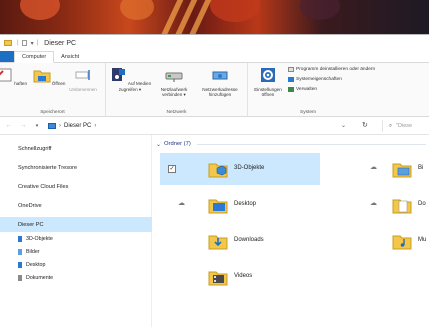 This screenshot has width=429, height=327. What do you see at coordinates (218, 242) in the screenshot?
I see `downloads-folder-icon` at bounding box center [218, 242].